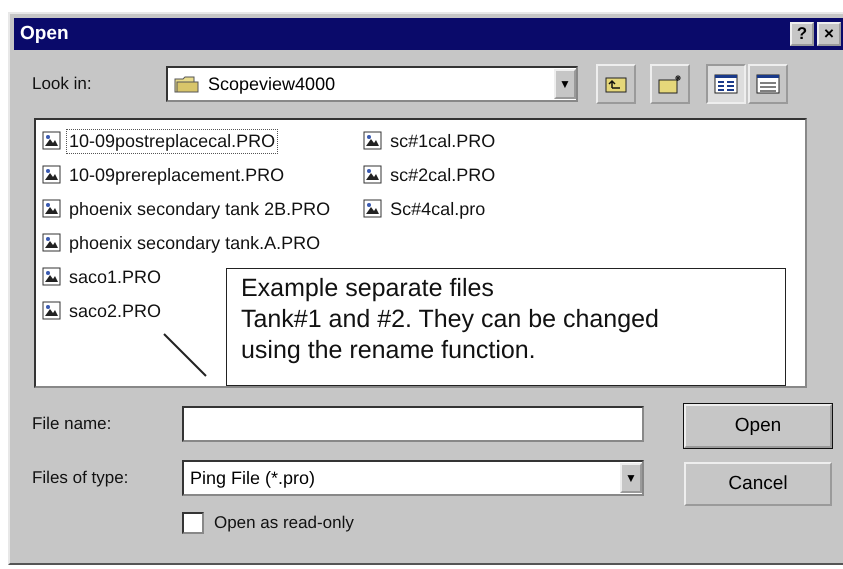 This screenshot has width=843, height=569. What do you see at coordinates (62, 84) in the screenshot?
I see `look-in-label: Look in:` at bounding box center [62, 84].